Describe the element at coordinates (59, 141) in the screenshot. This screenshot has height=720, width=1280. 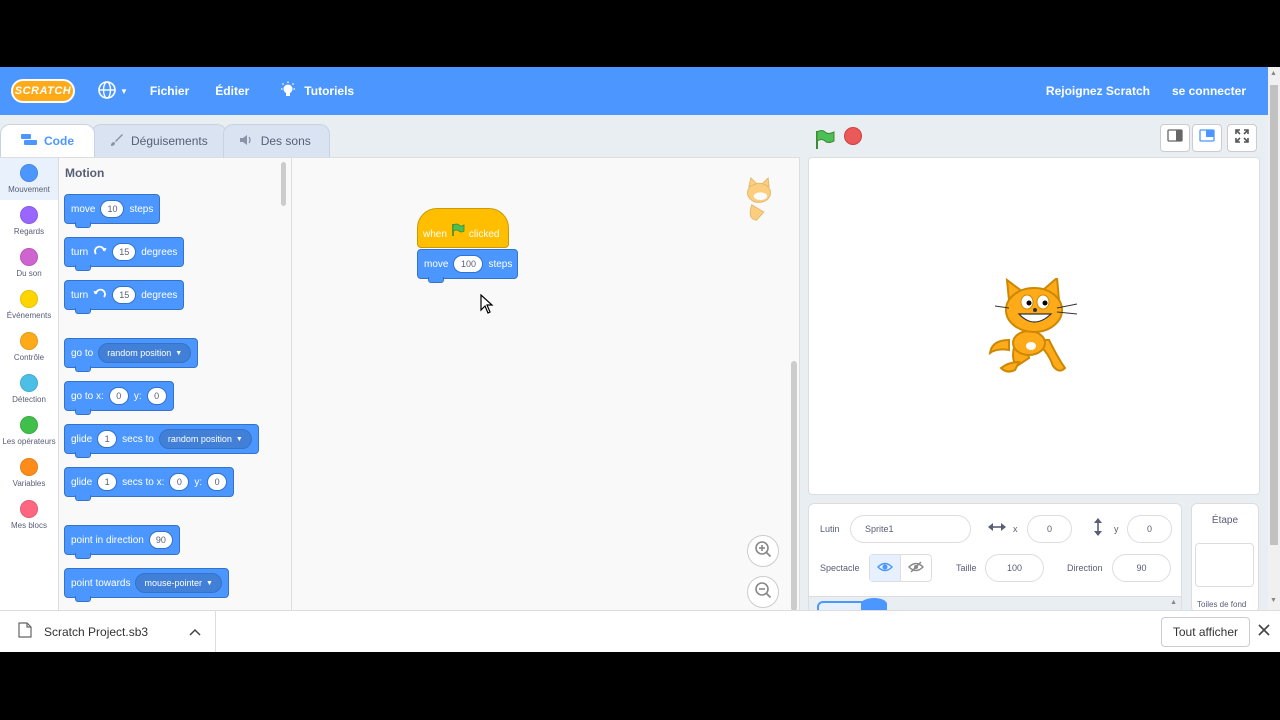
I see `tab-code-label: Code` at that location.